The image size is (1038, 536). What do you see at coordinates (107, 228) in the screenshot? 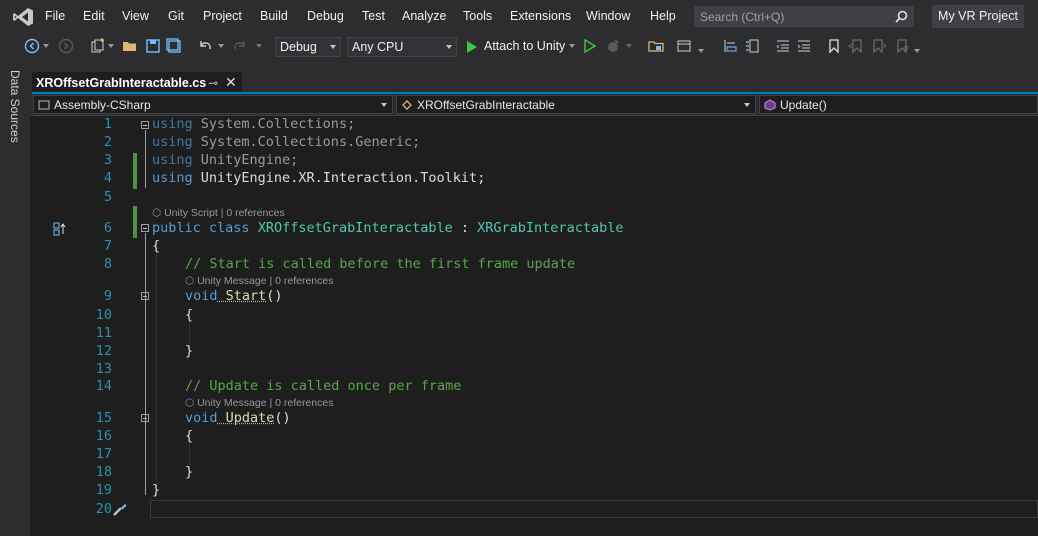
I see `line-number: 6` at bounding box center [107, 228].